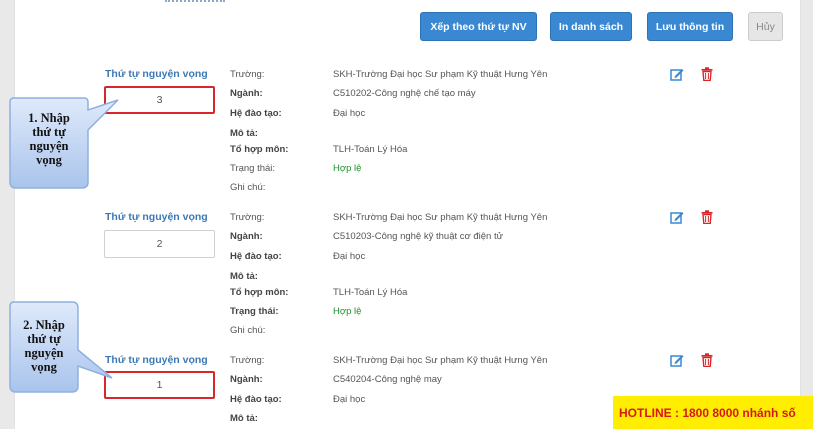  Describe the element at coordinates (404, 93) in the screenshot. I see `major-value: C510202-Công nghệ chế tạo máy` at that location.